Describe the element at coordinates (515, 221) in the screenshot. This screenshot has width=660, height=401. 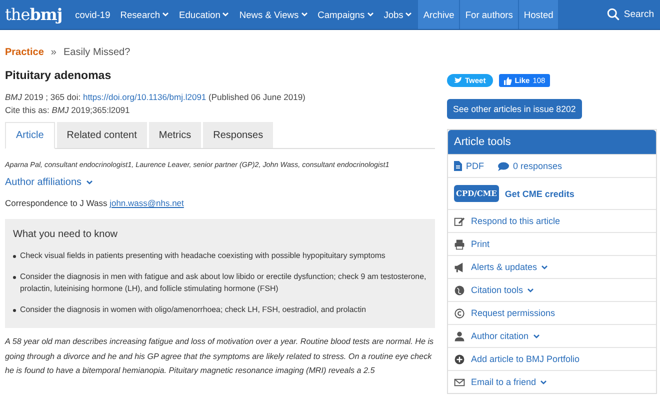
I see `article-tool-link: Respond to this article` at that location.